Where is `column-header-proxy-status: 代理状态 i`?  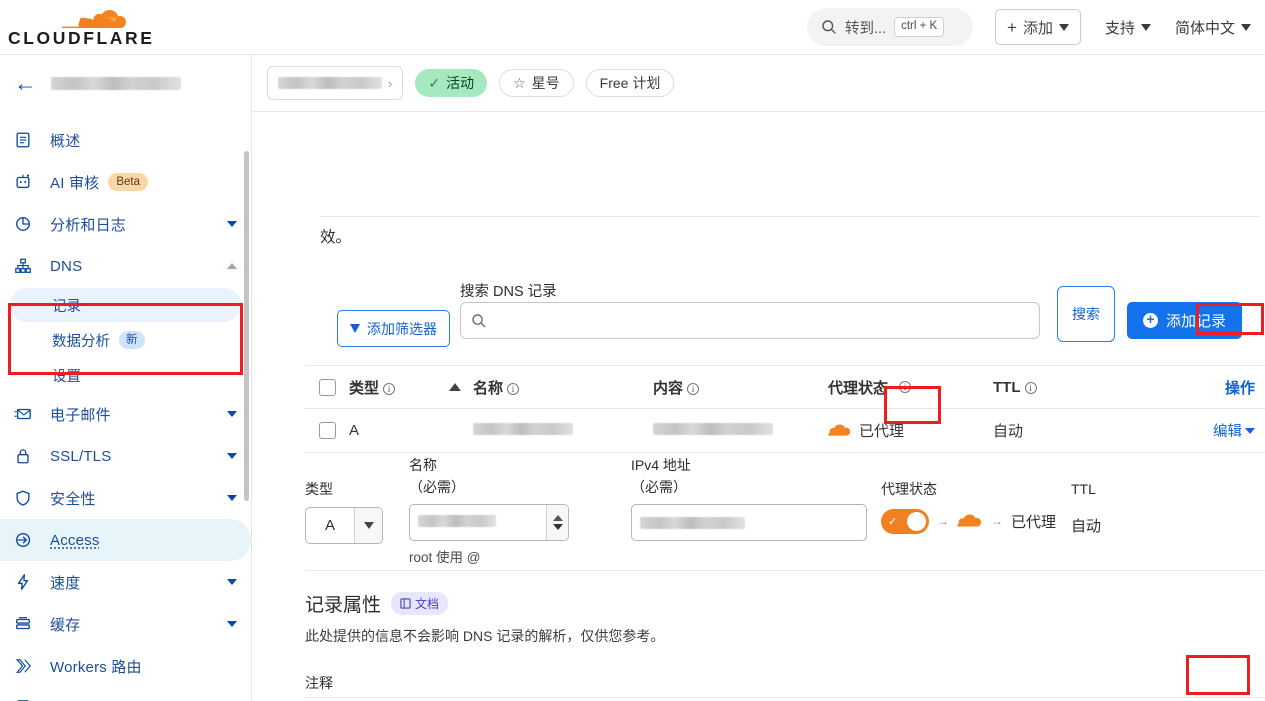 column-header-proxy-status: 代理状态 i is located at coordinates (910, 387).